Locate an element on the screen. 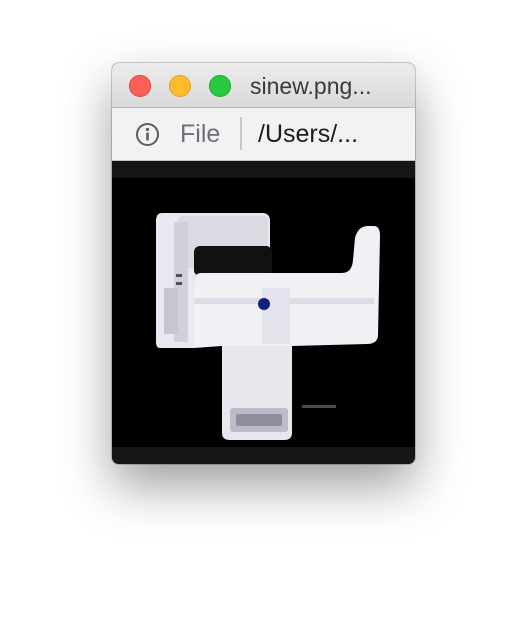 This screenshot has width=528, height=624. zoom-button is located at coordinates (220, 86).